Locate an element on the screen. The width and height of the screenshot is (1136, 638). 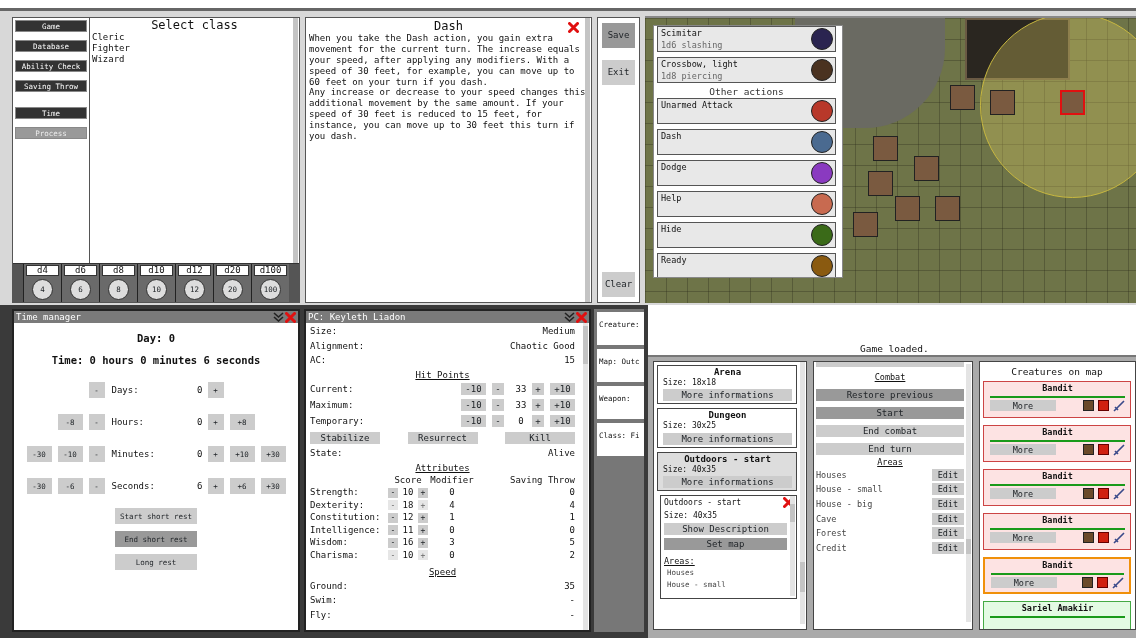
action-item: Crossbow, light 1d8 piercing is located at coordinates (746, 70).